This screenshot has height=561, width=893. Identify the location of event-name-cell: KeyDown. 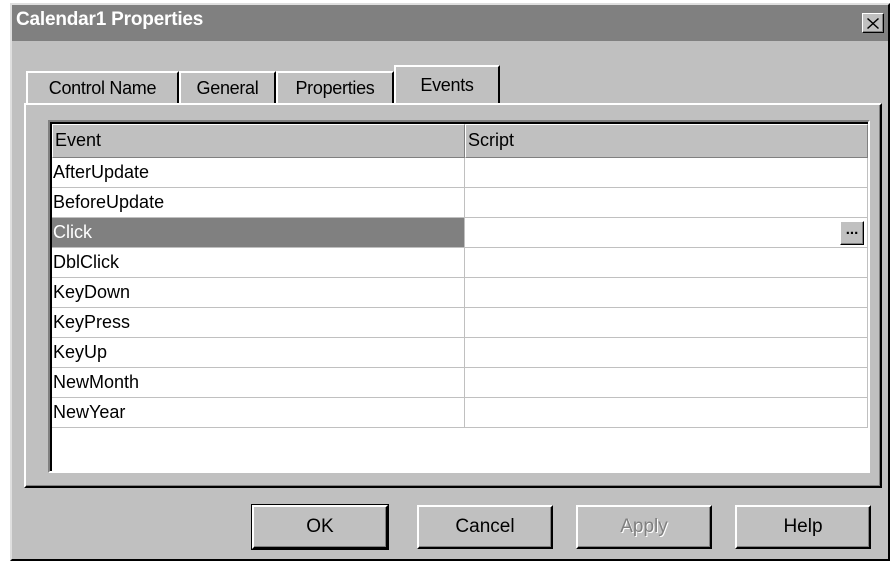
(258, 293).